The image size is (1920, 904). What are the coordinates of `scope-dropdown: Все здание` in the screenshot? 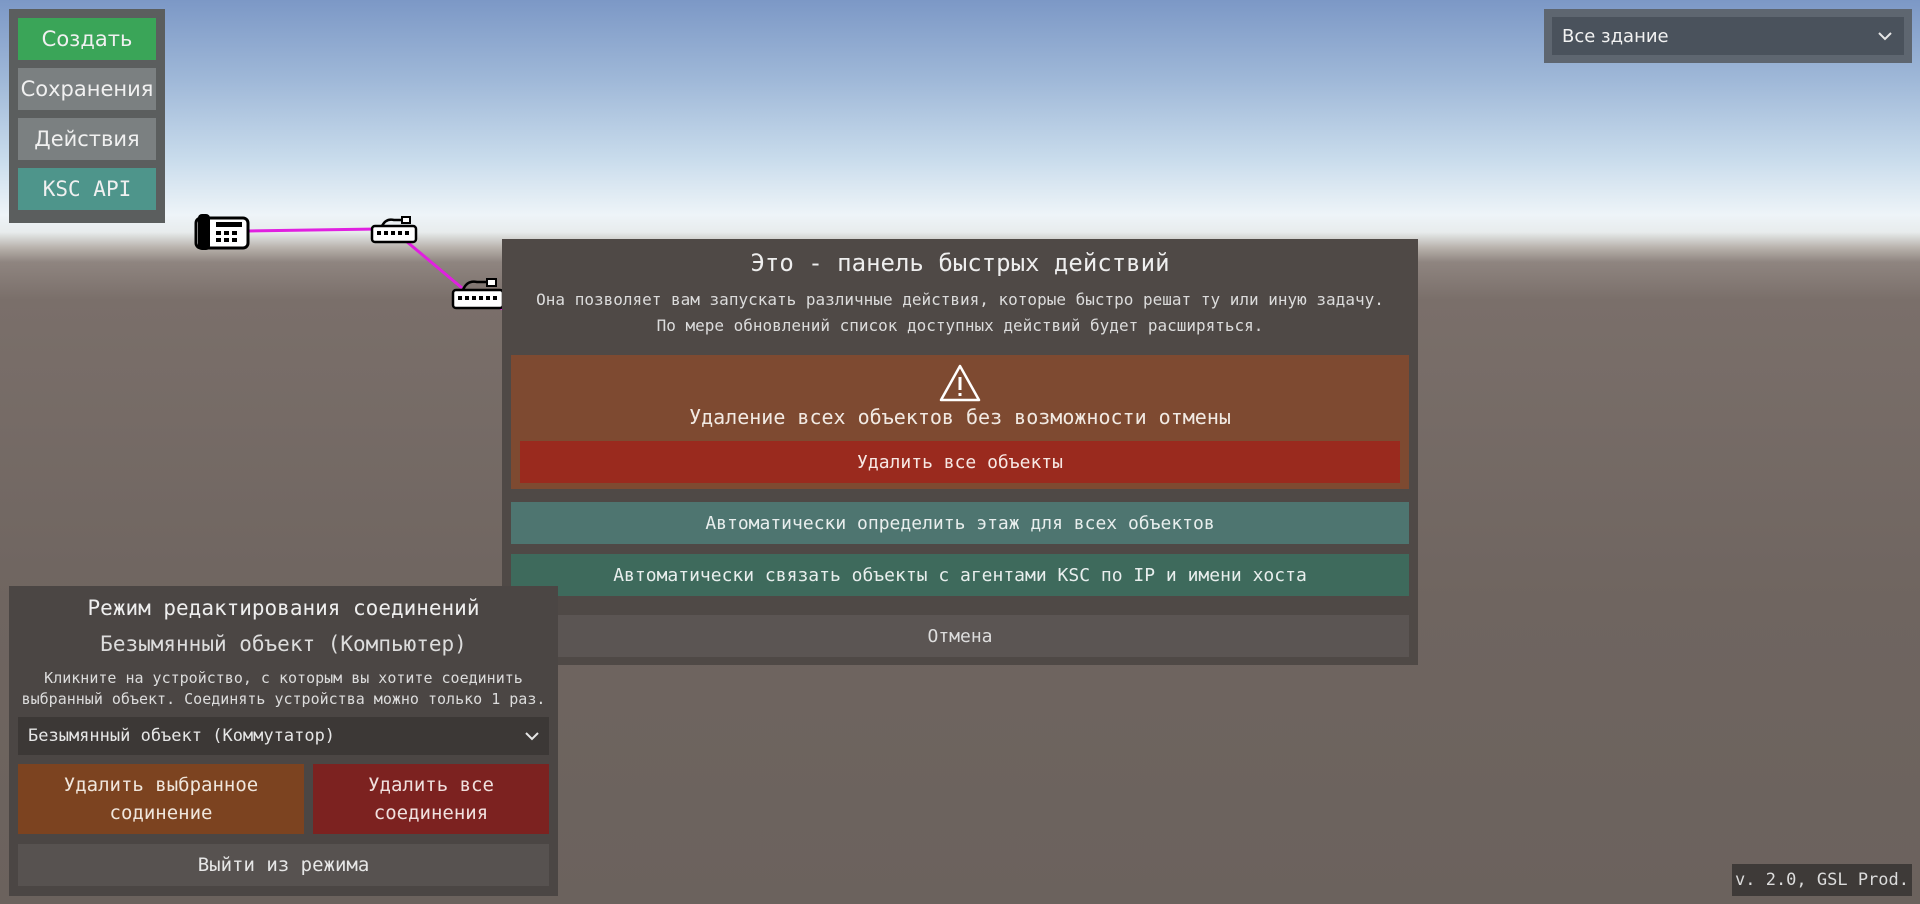 It's located at (1728, 36).